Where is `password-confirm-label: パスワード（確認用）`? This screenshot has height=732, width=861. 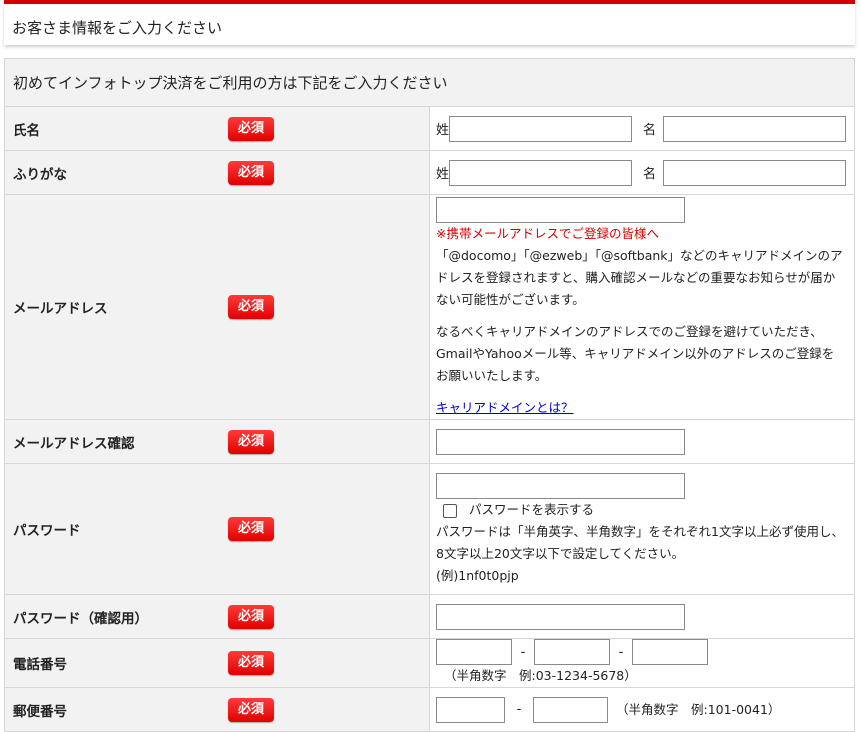
password-confirm-label: パスワード（確認用） is located at coordinates (80, 618).